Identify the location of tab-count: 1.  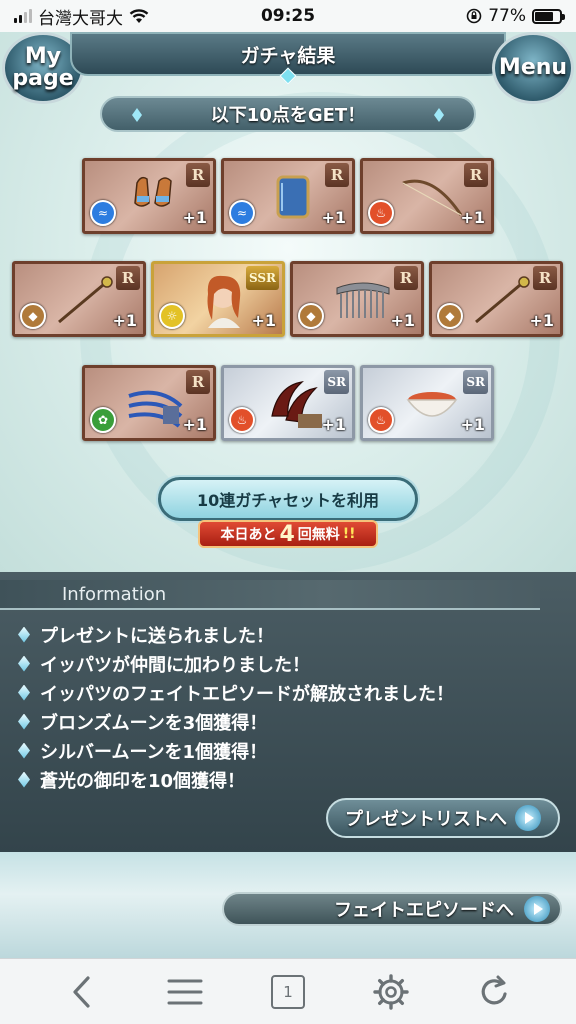
(287, 991).